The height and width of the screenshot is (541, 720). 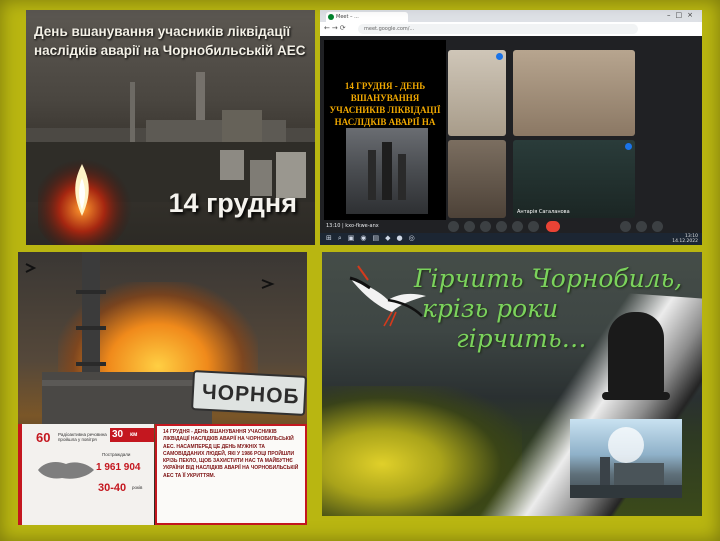 I want to click on poem-line-1: Гірчить Чорнобиль,, so click(x=548, y=278).